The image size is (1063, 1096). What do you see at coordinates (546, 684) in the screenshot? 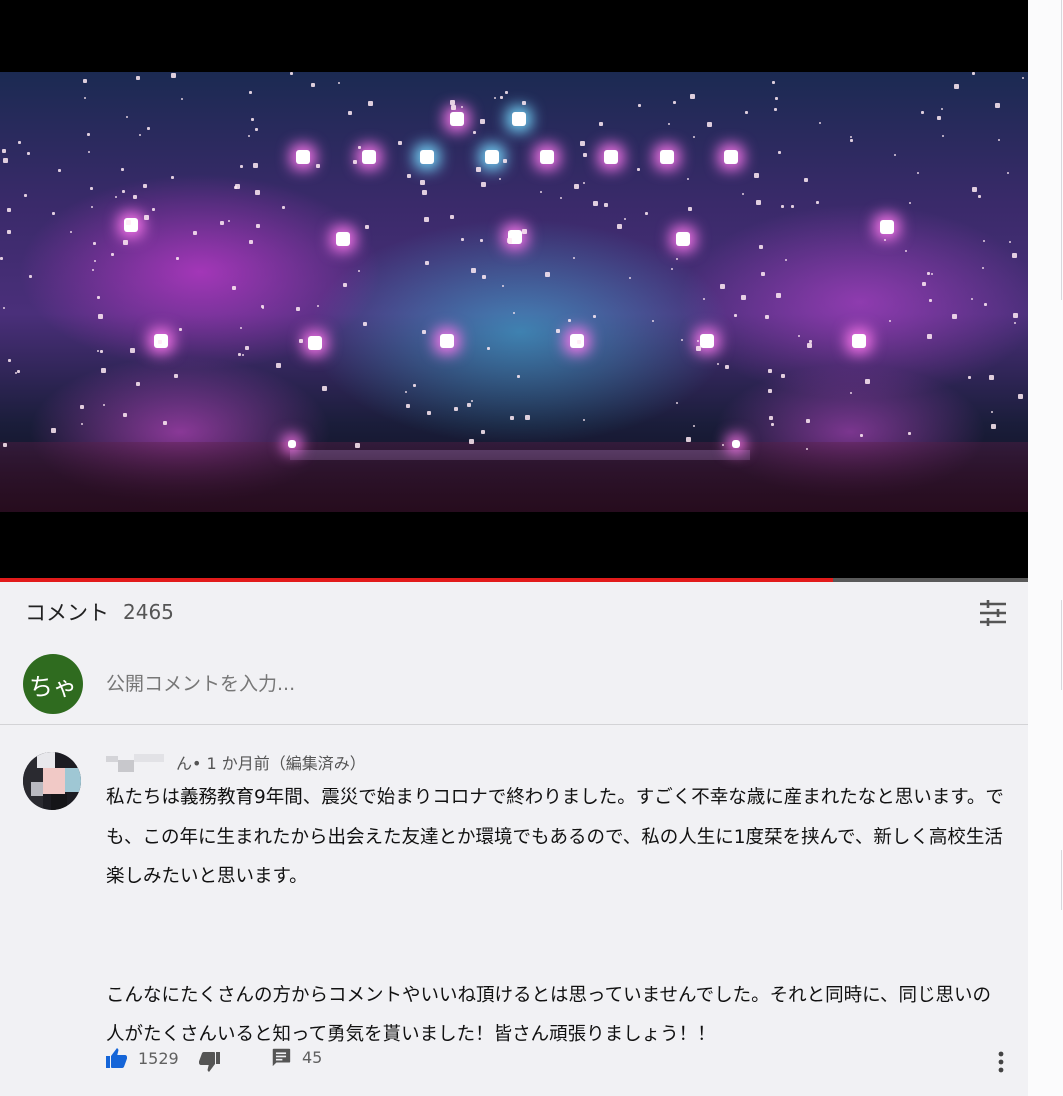
I see `public-comment-input` at bounding box center [546, 684].